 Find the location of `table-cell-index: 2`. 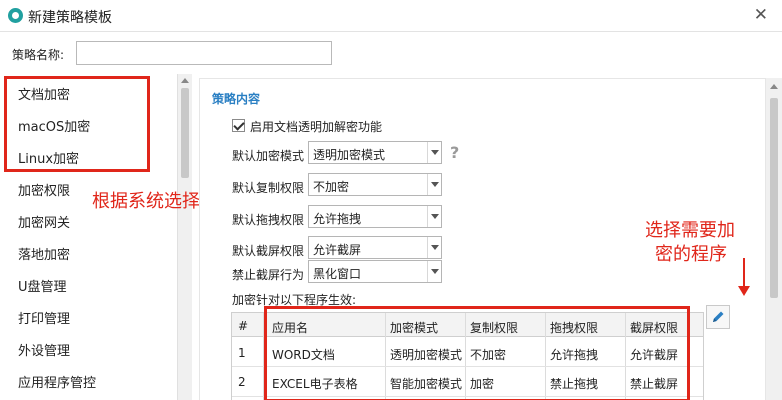

table-cell-index: 2 is located at coordinates (242, 382).